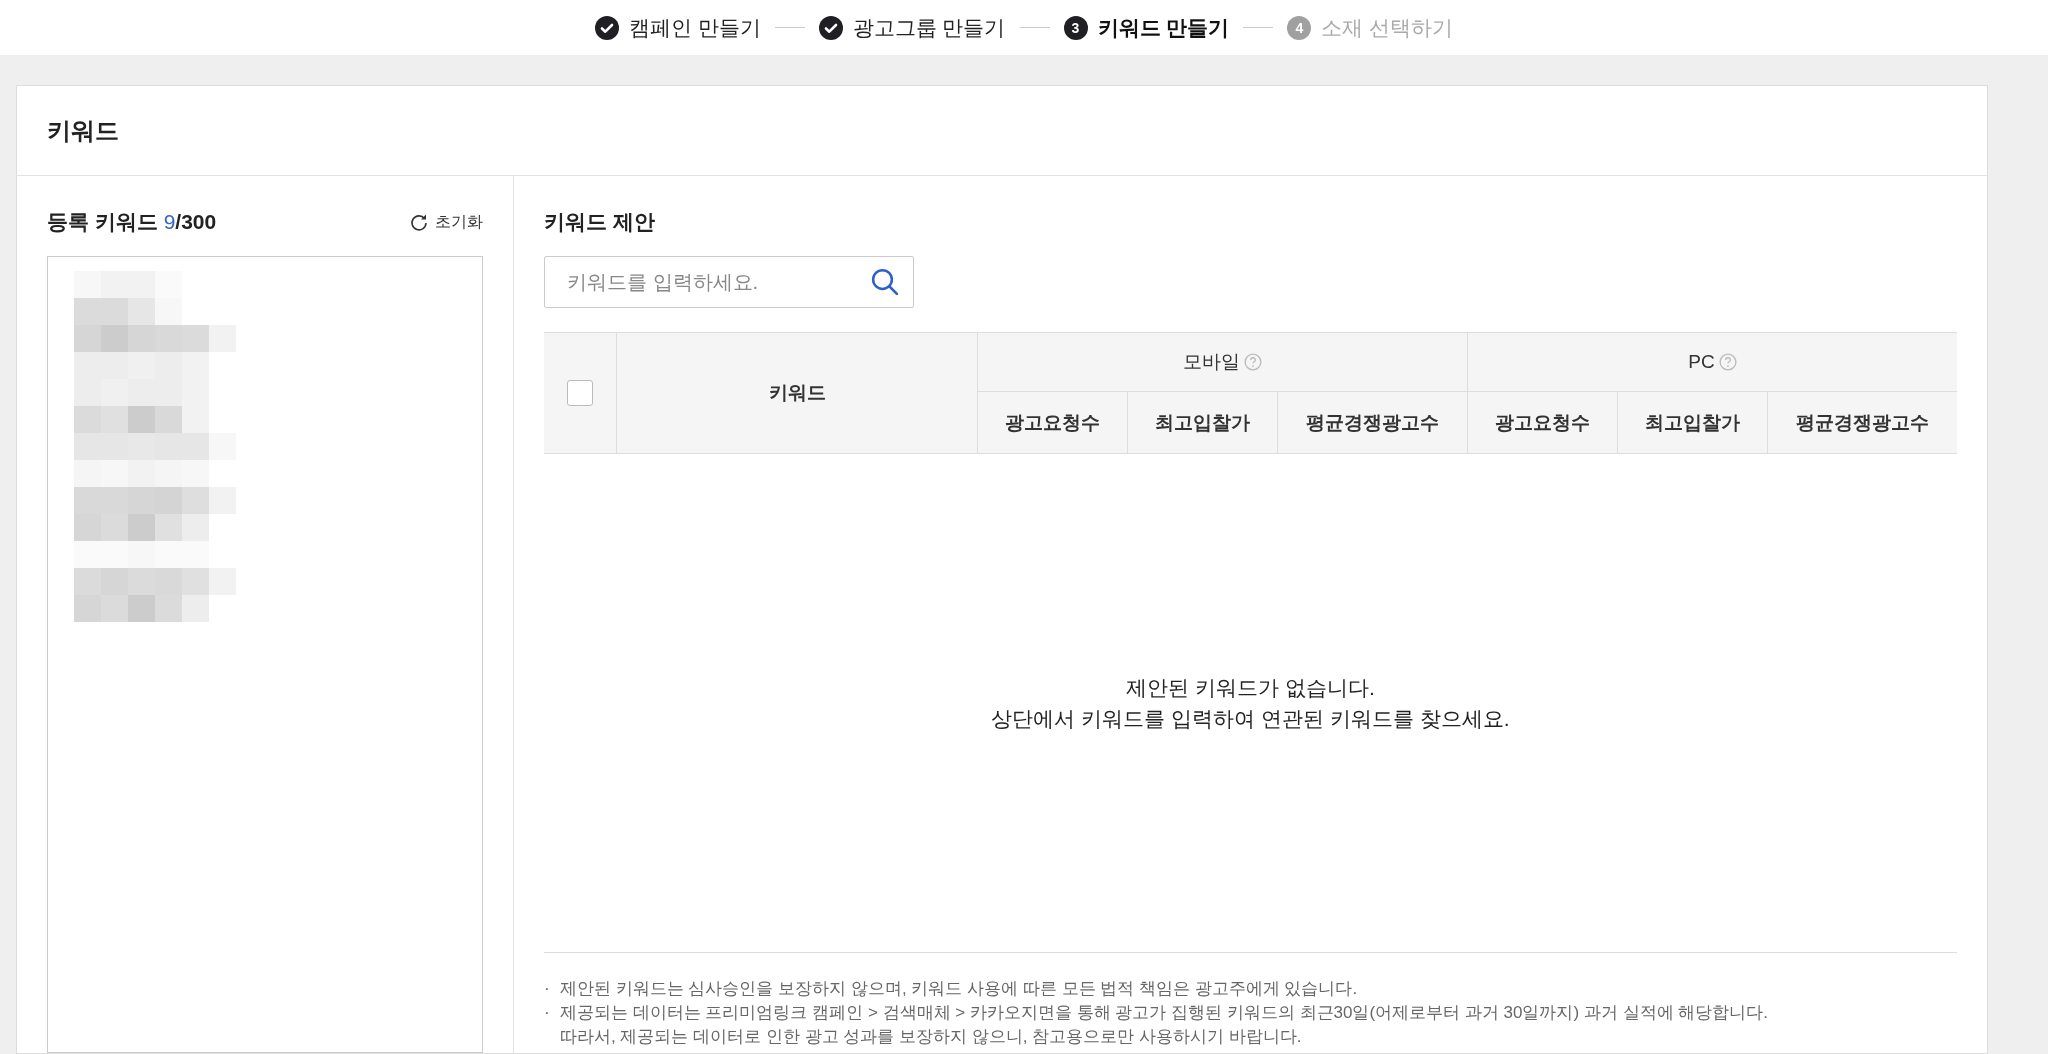  What do you see at coordinates (446, 222) in the screenshot?
I see `reset-button: 초기화` at bounding box center [446, 222].